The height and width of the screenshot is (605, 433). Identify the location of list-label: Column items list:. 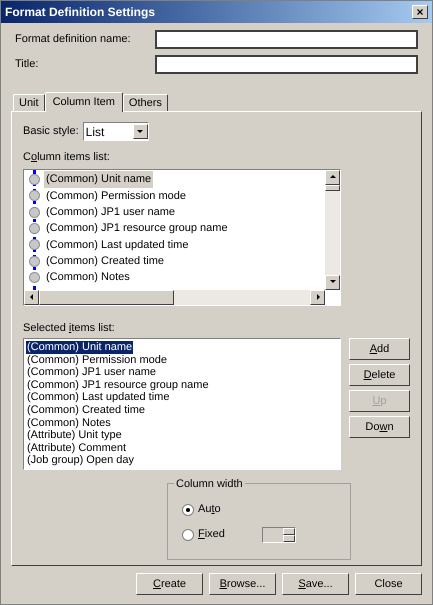
(67, 157).